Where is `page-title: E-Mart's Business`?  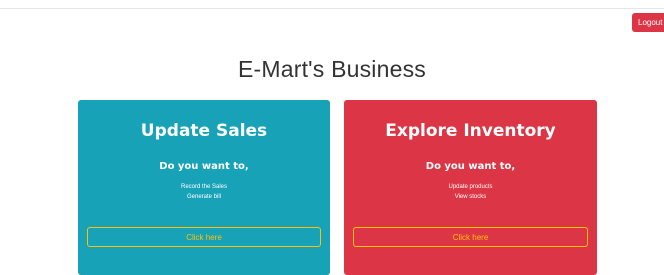
page-title: E-Mart's Business is located at coordinates (331, 69).